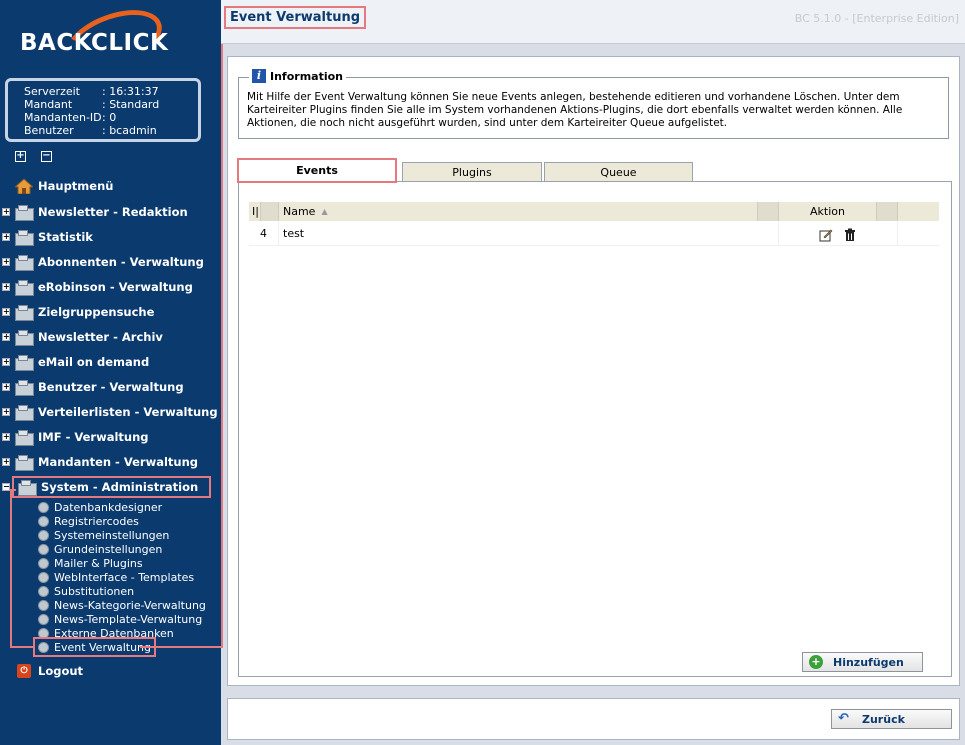 This screenshot has width=965, height=745. What do you see at coordinates (862, 662) in the screenshot?
I see `add-button: + Hinzufügen` at bounding box center [862, 662].